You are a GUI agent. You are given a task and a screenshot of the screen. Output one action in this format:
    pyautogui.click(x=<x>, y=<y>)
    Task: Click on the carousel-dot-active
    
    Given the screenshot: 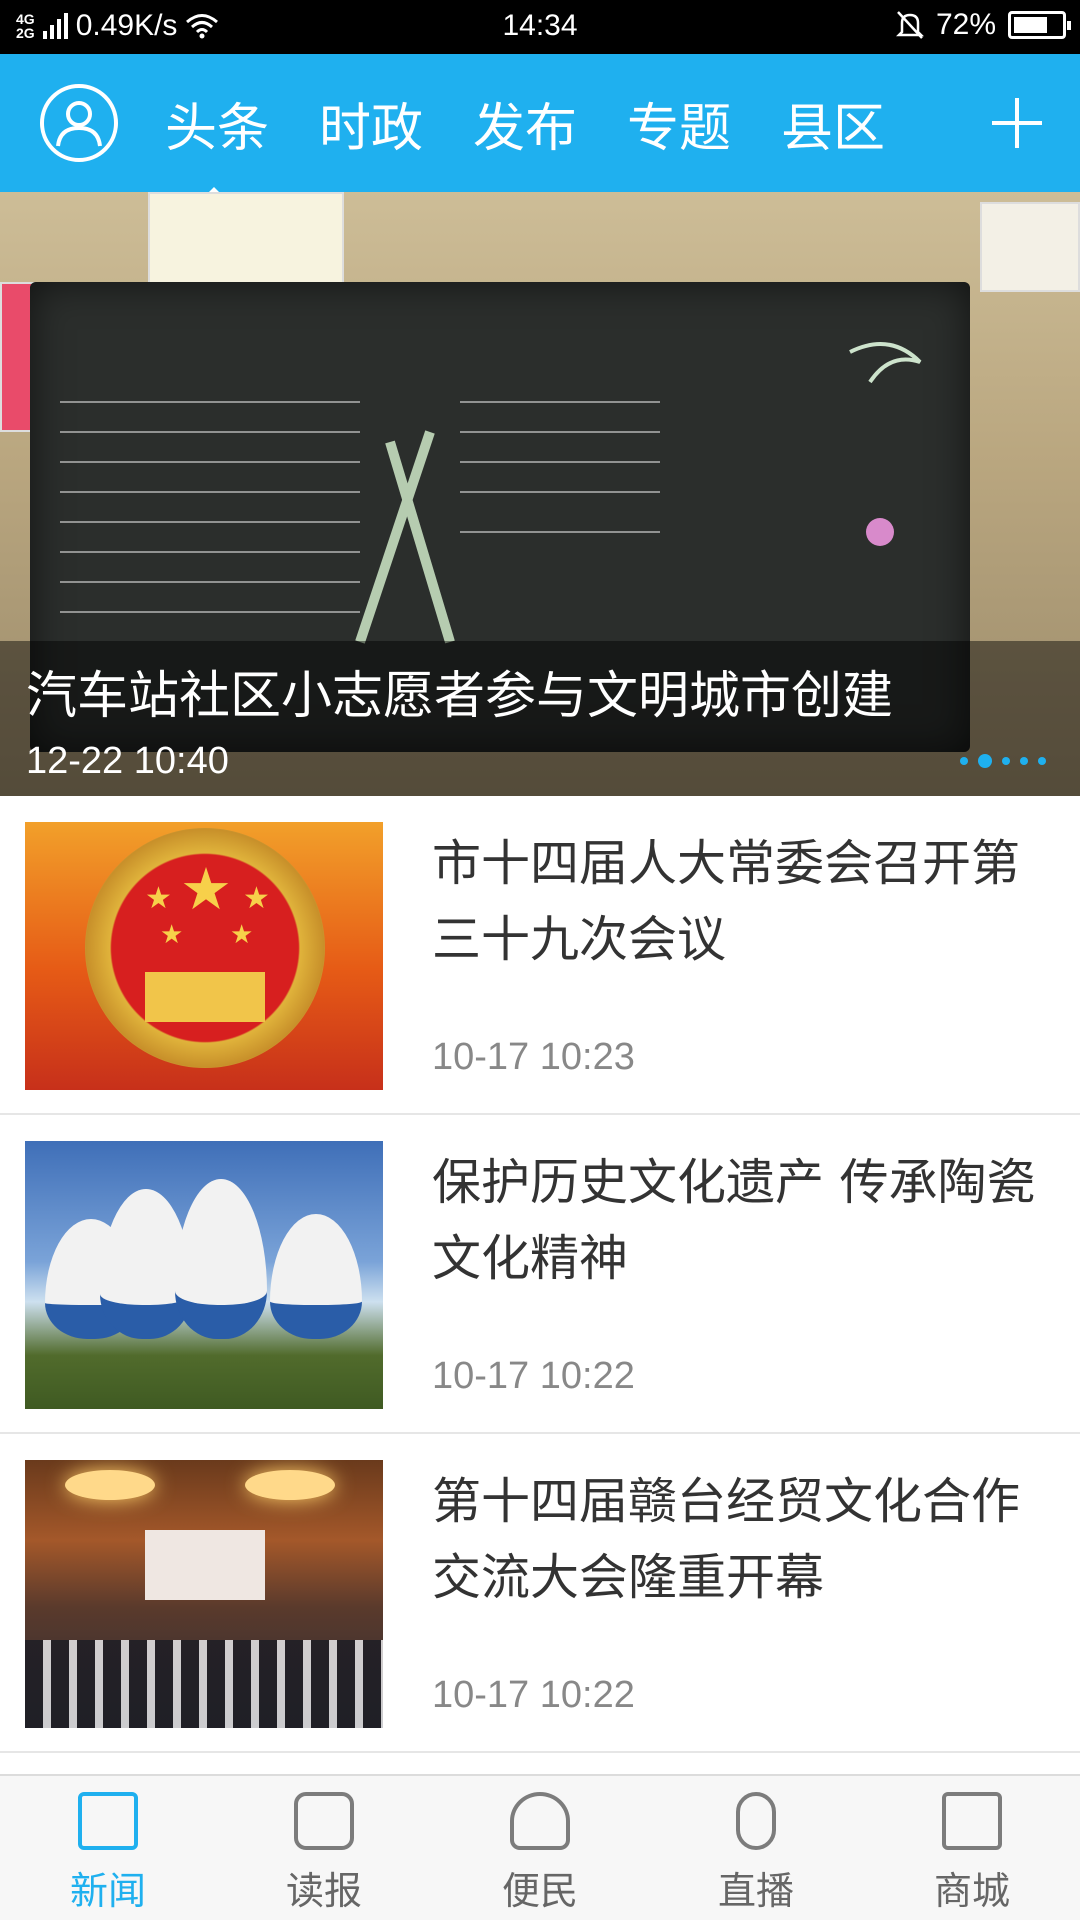 What is the action you would take?
    pyautogui.click(x=985, y=761)
    